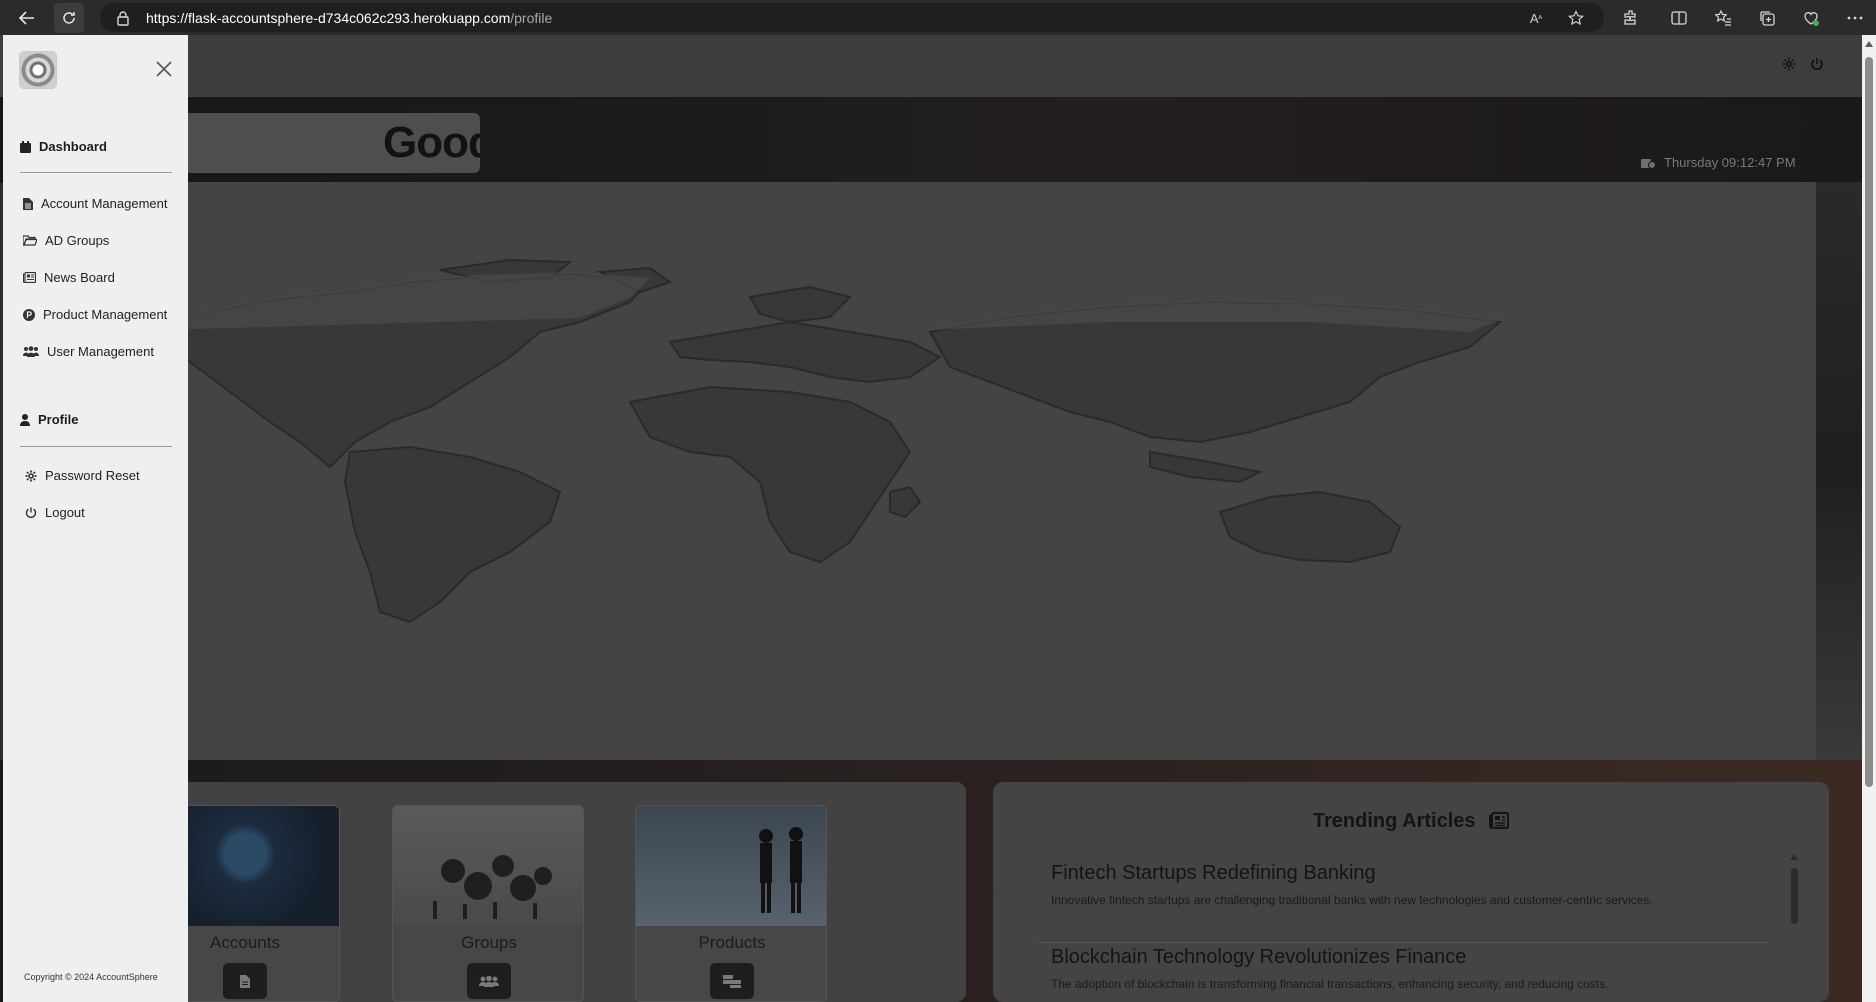  Describe the element at coordinates (1855, 18) in the screenshot. I see `more-options-icon` at that location.